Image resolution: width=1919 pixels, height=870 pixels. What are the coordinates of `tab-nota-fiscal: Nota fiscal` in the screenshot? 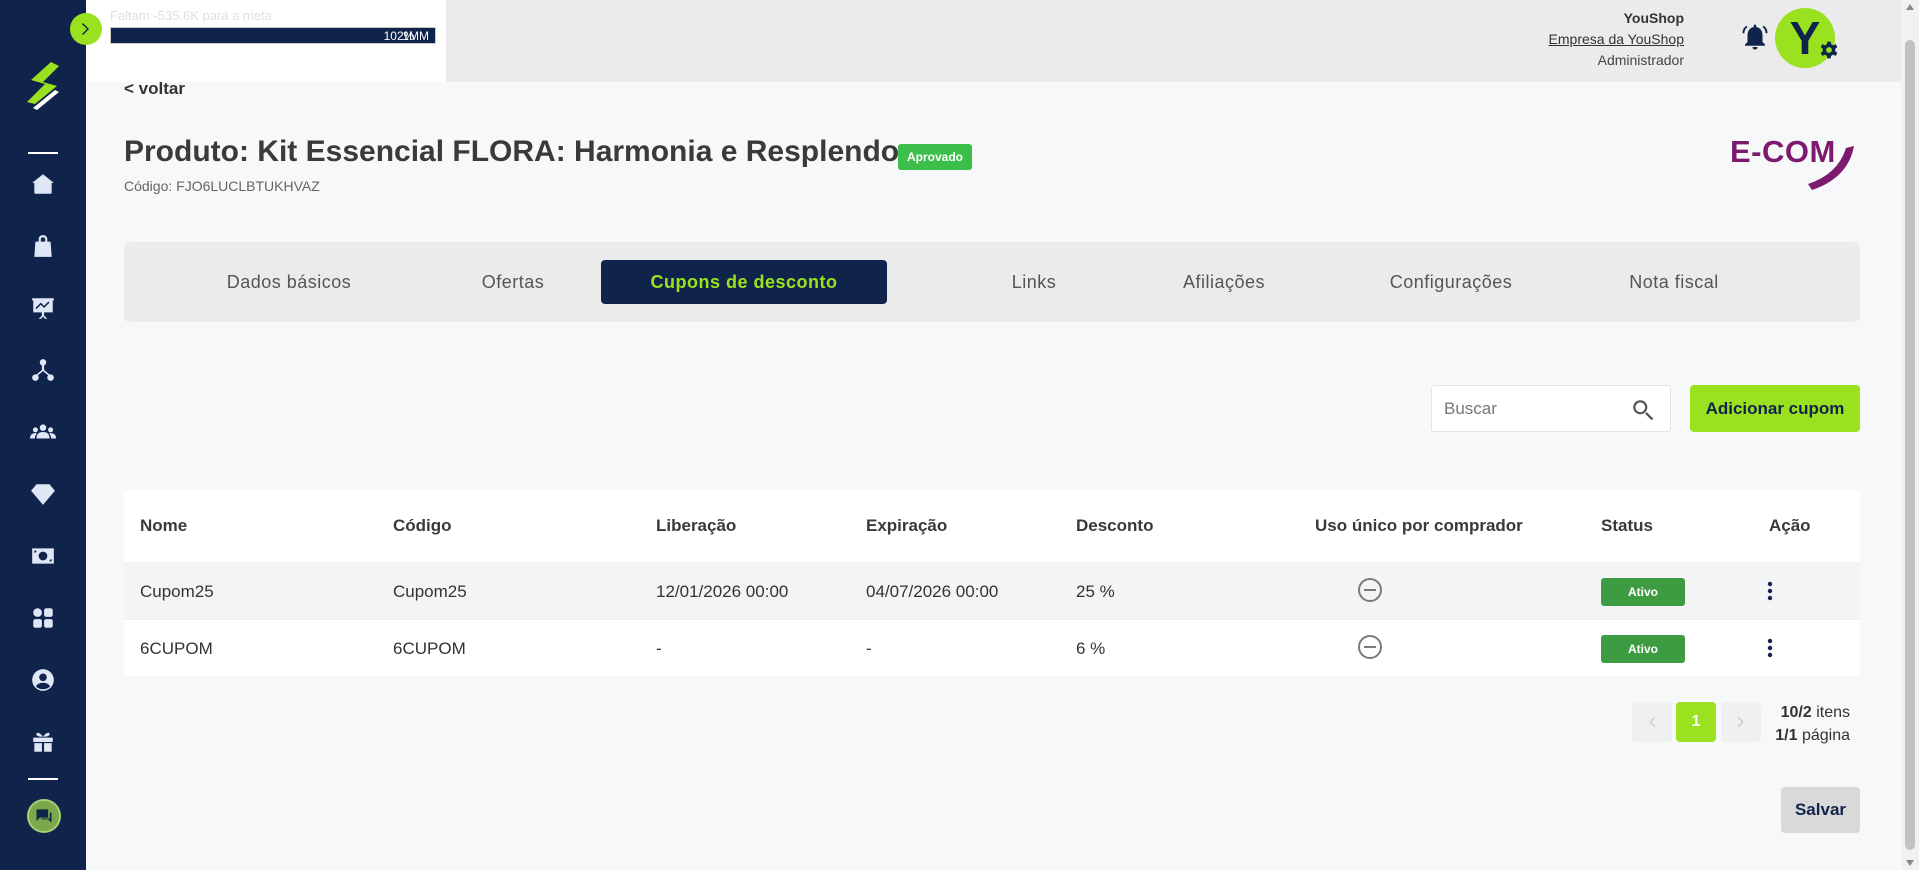 It's located at (1674, 282).